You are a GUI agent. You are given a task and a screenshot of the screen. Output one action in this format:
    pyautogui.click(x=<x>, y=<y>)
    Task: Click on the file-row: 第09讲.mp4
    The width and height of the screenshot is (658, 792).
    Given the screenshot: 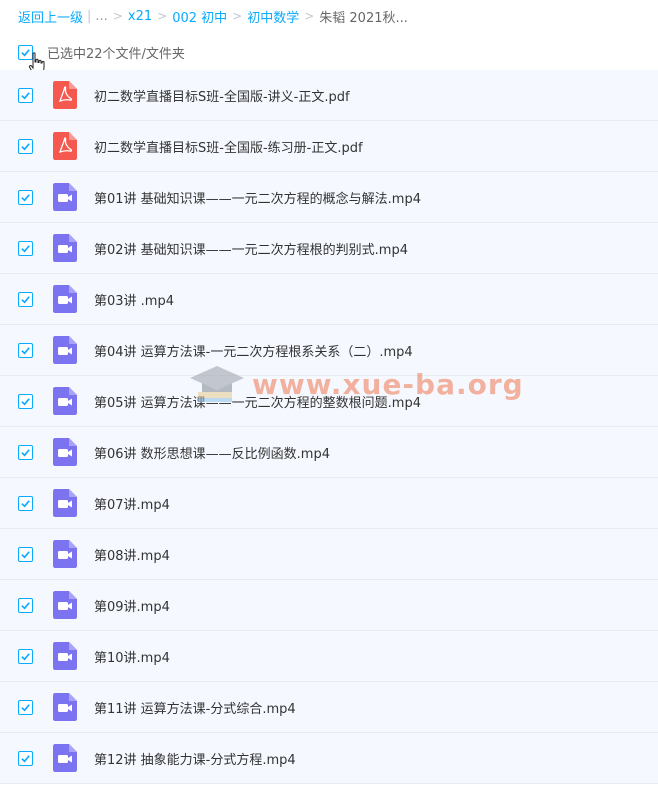 What is the action you would take?
    pyautogui.click(x=329, y=605)
    